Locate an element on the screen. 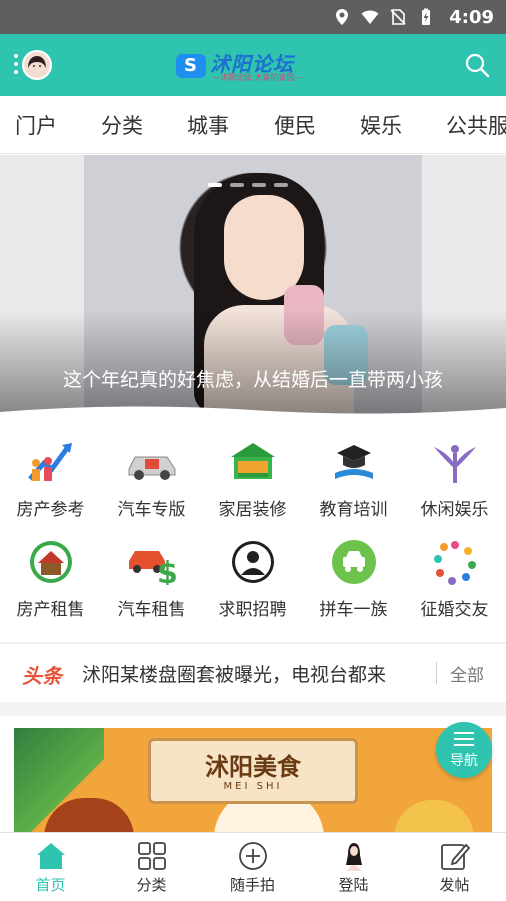 Image resolution: width=506 pixels, height=901 pixels. user-avatar is located at coordinates (37, 65).